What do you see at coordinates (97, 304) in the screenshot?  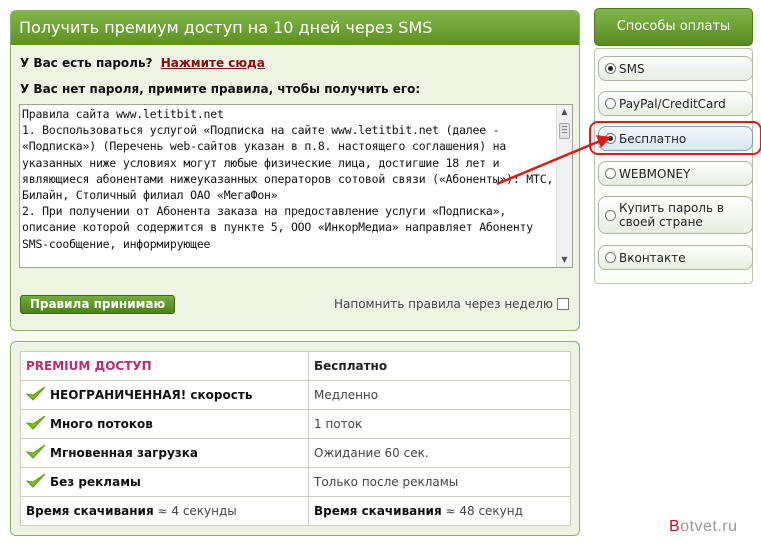 I see `accept-rules-button: Правила принимаю` at bounding box center [97, 304].